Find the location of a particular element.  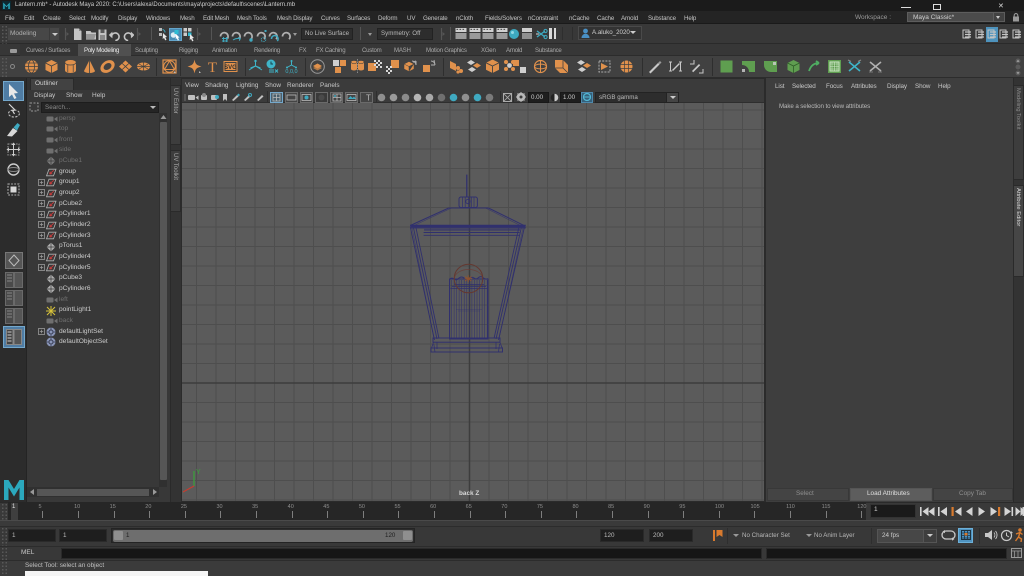

svg-text: Y is located at coordinates (198, 472).